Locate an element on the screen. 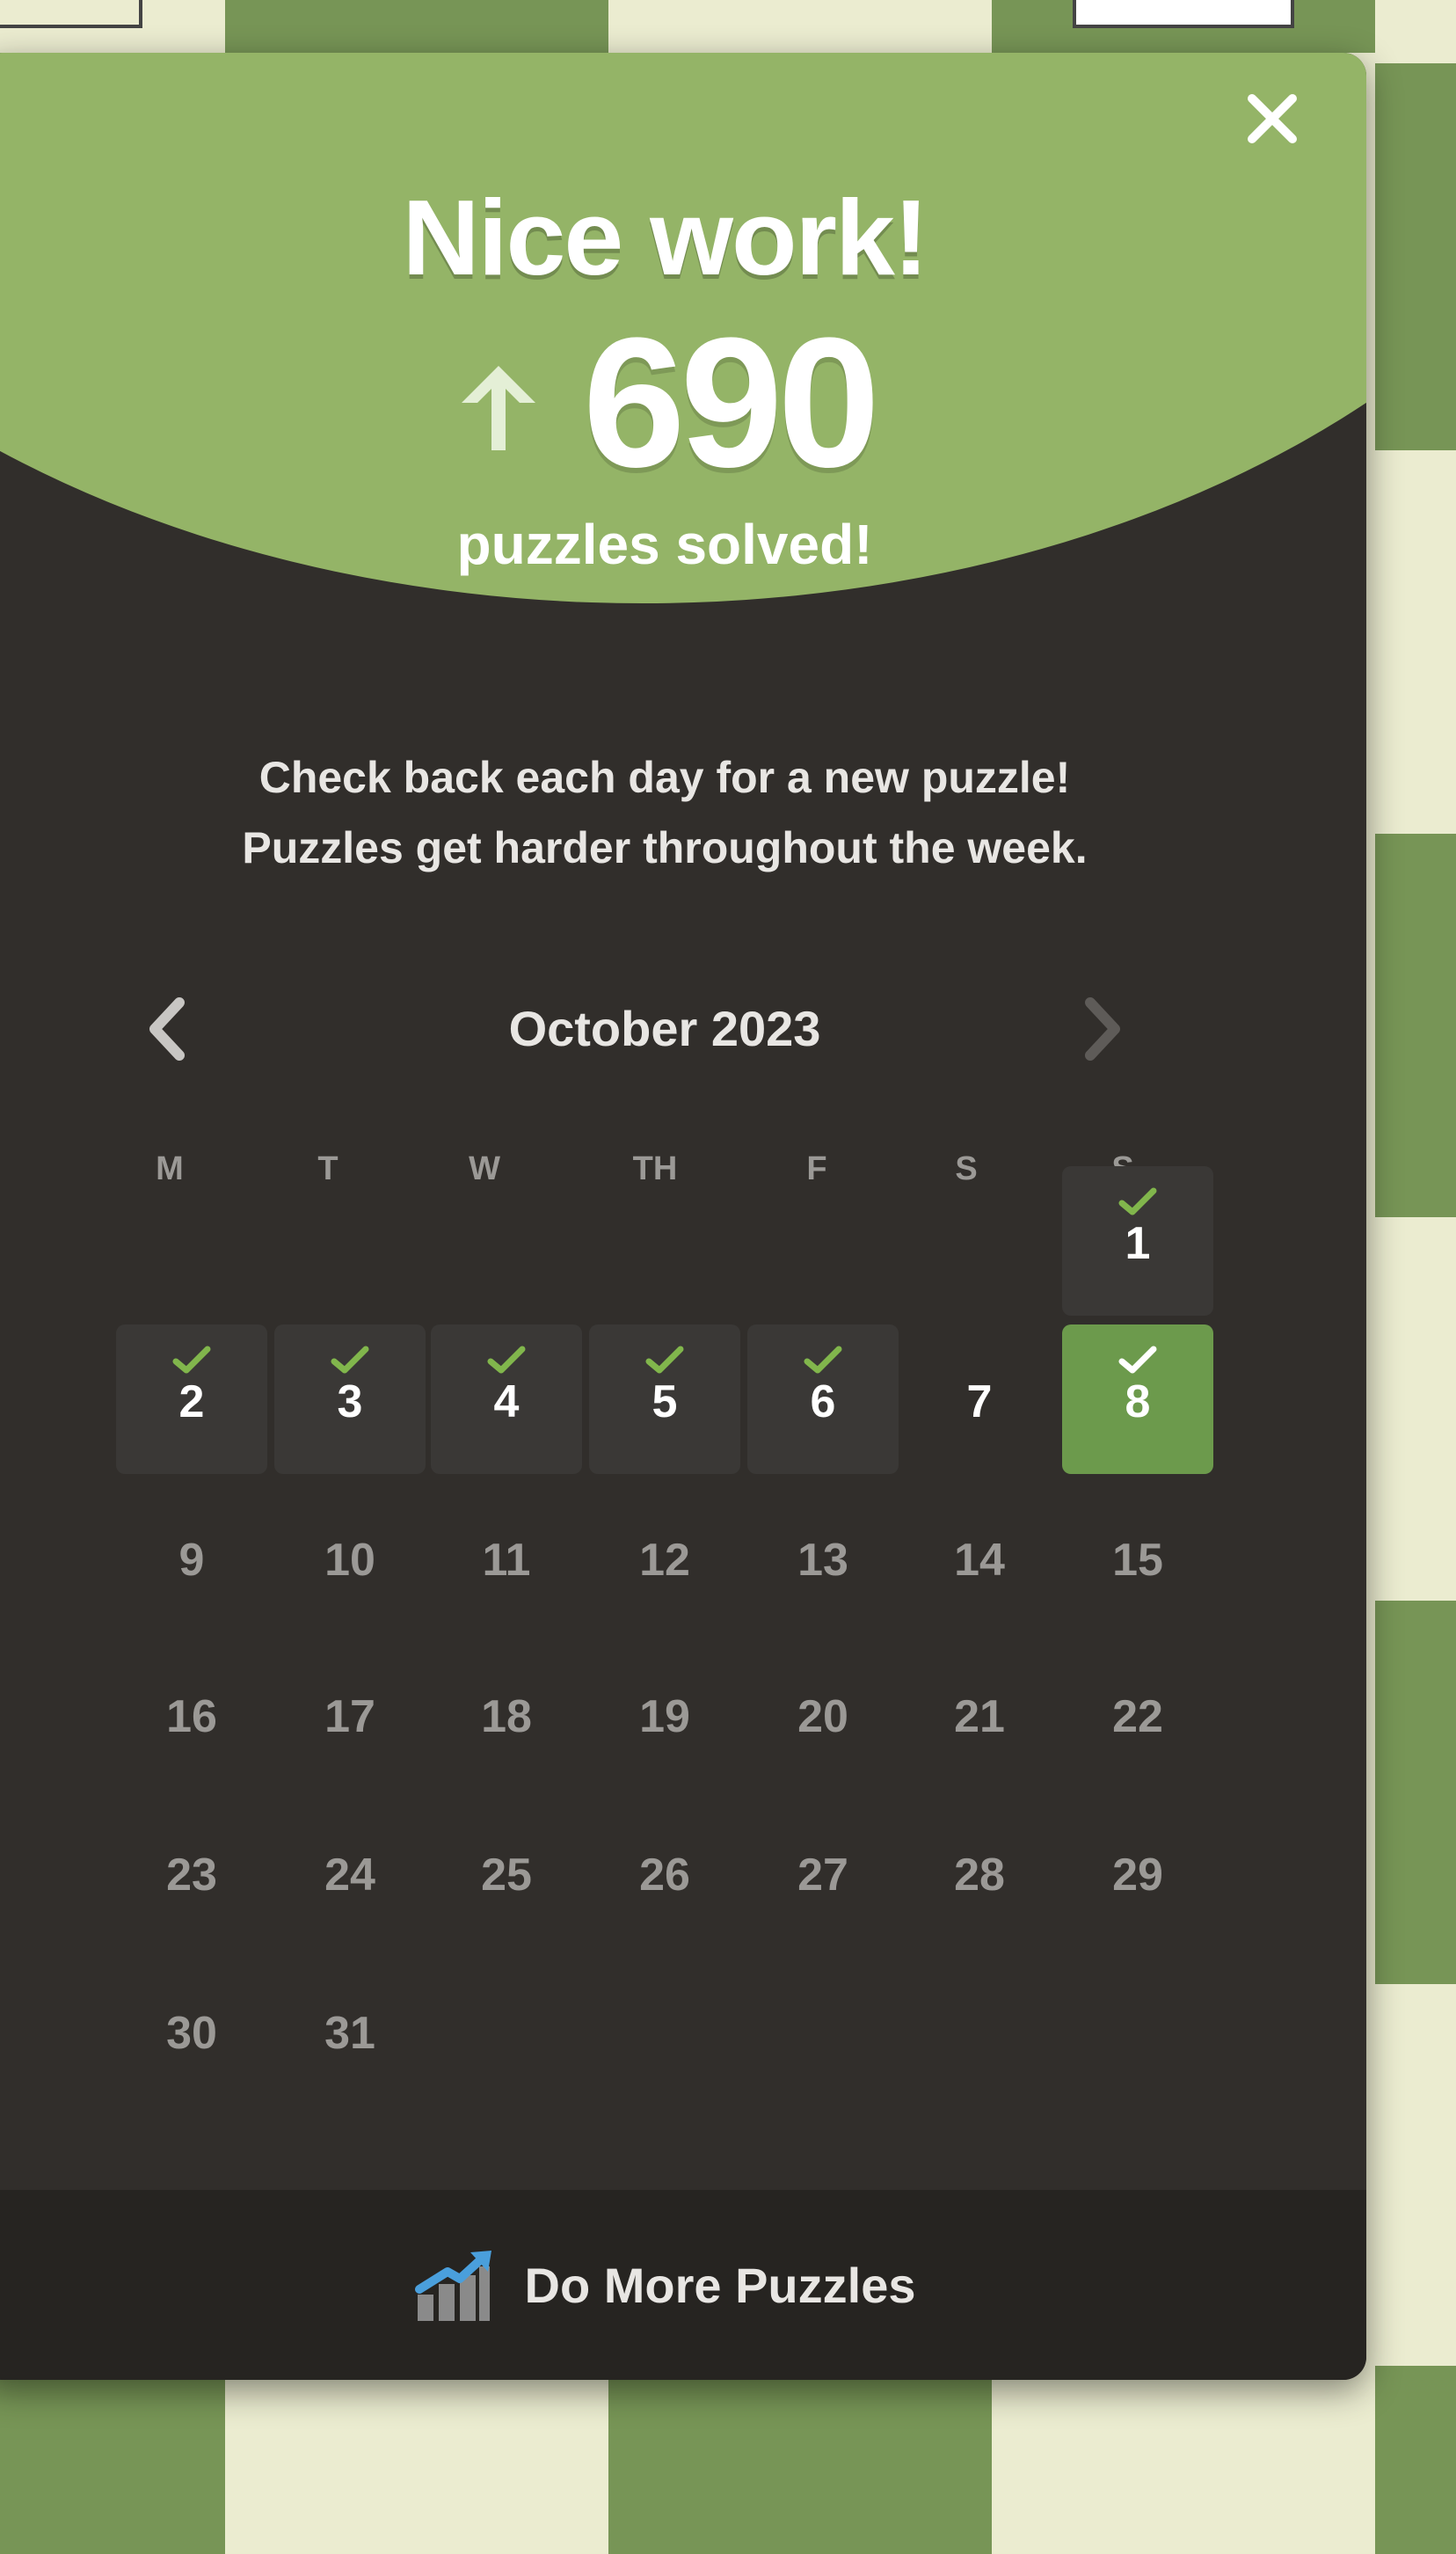 This screenshot has width=1456, height=2554. calendar-day-future: 13 is located at coordinates (823, 1557).